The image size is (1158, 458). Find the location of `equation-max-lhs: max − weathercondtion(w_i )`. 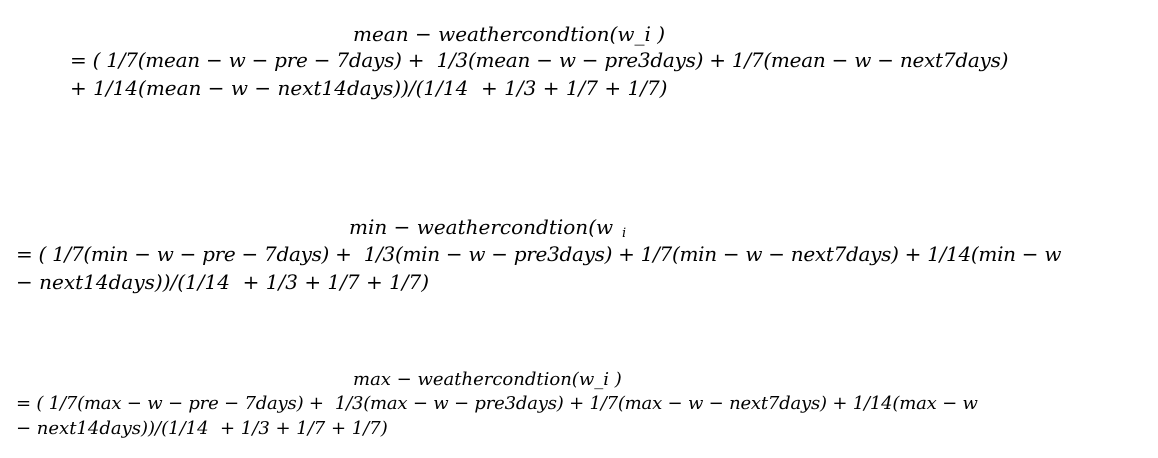

equation-max-lhs: max − weathercondtion(w_i ) is located at coordinates (487, 379).